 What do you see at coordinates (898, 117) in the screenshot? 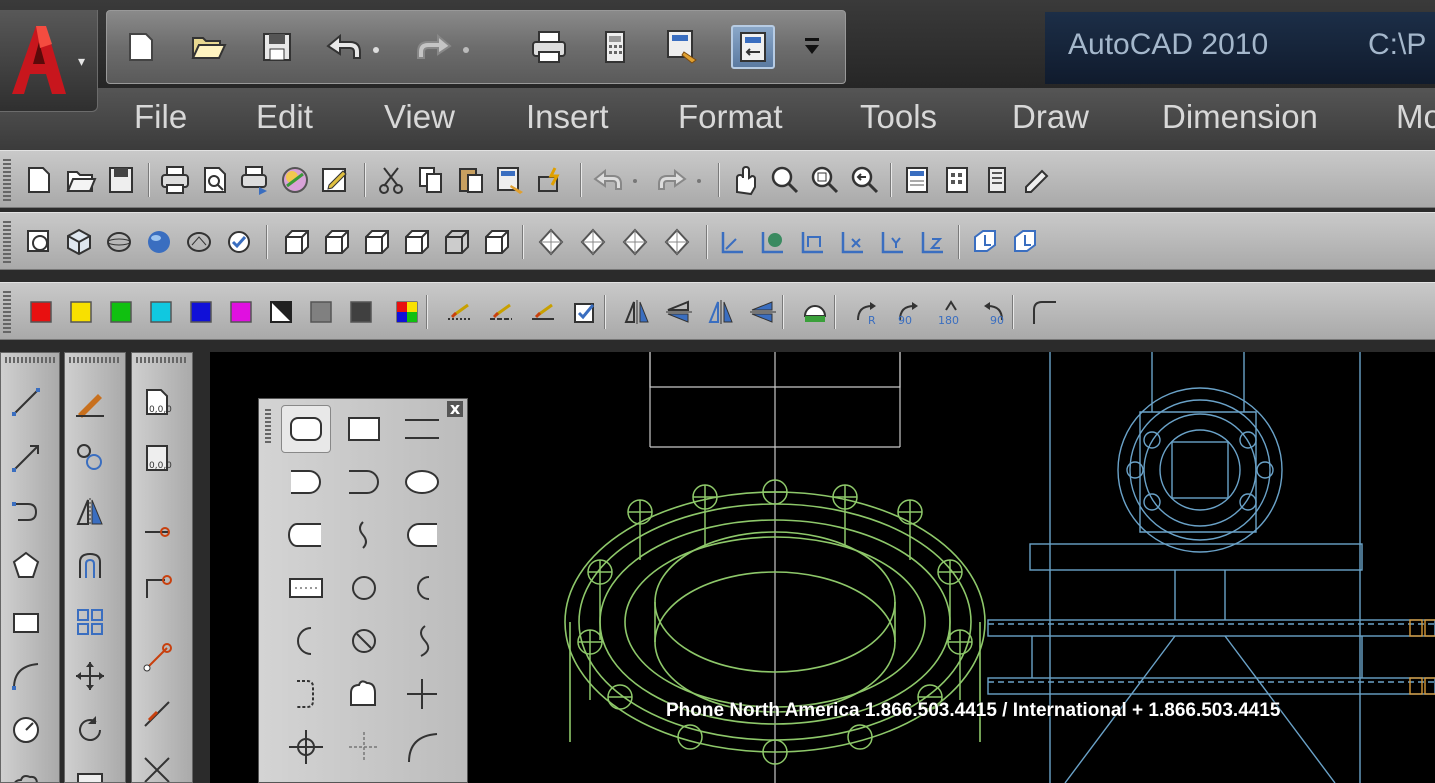
I see `menu-tools: Tools` at bounding box center [898, 117].